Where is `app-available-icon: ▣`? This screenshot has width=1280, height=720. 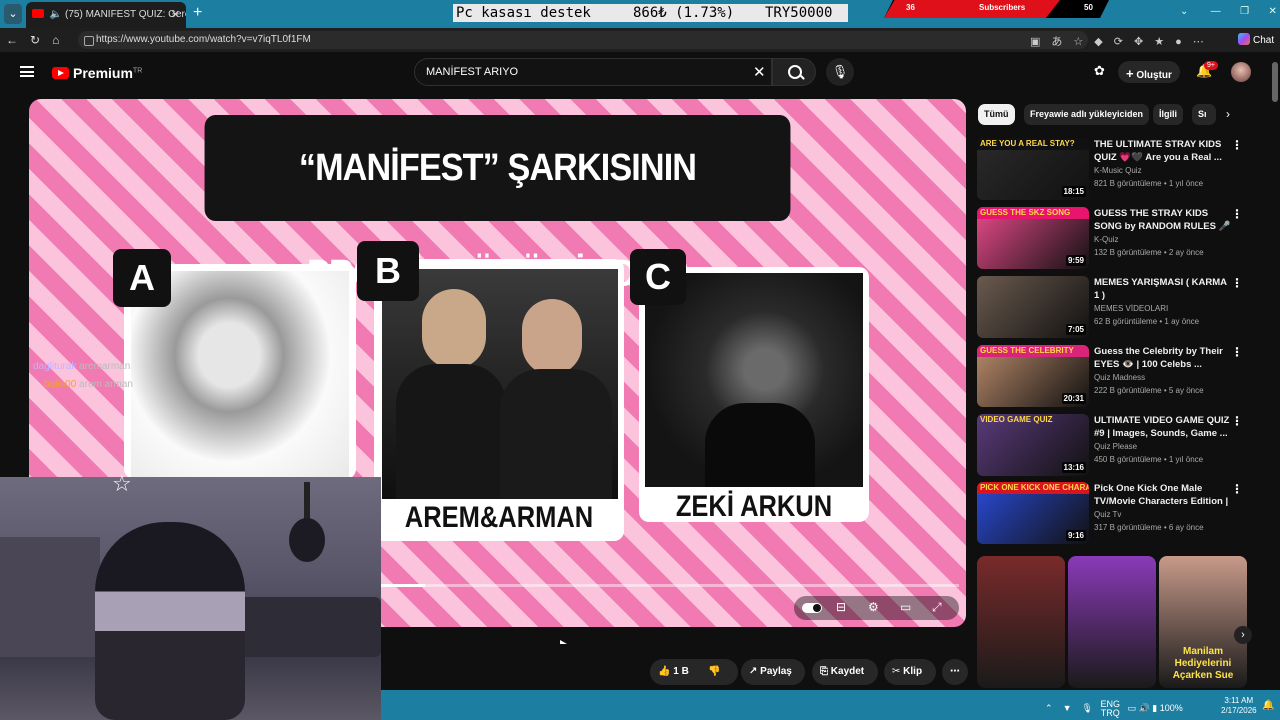 app-available-icon: ▣ is located at coordinates (1040, 42).